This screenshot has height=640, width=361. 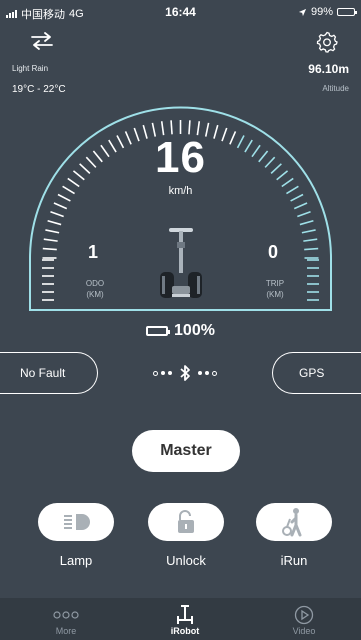 I want to click on fault-status-button: No Fault, so click(x=49, y=373).